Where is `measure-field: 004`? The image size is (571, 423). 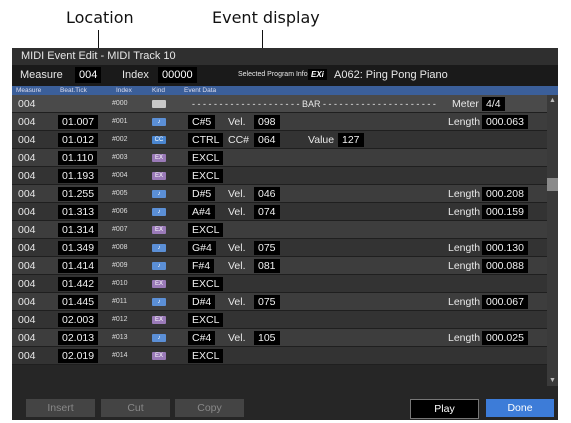 measure-field: 004 is located at coordinates (88, 75).